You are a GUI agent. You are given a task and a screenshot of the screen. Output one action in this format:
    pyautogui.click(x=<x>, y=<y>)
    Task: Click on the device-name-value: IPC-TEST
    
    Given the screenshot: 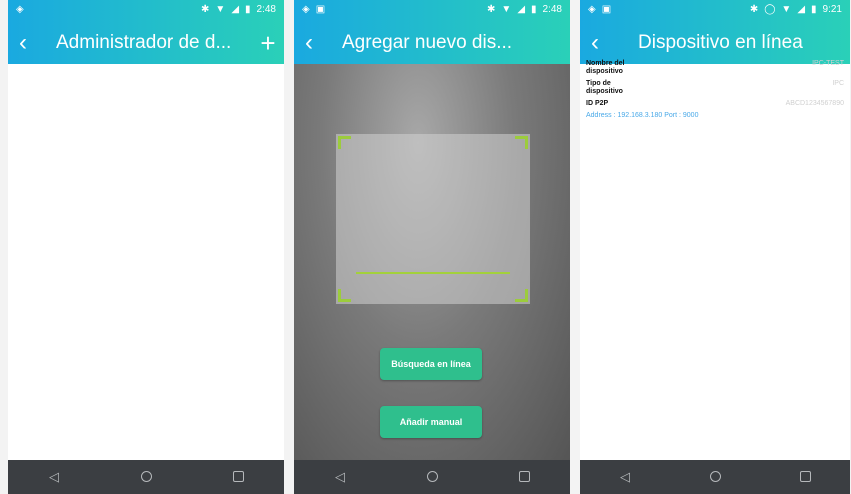 What is the action you would take?
    pyautogui.click(x=828, y=63)
    